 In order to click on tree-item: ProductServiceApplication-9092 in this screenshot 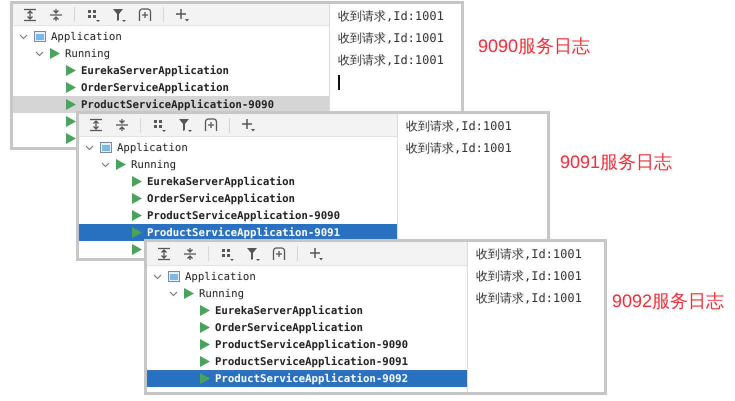, I will do `click(307, 378)`.